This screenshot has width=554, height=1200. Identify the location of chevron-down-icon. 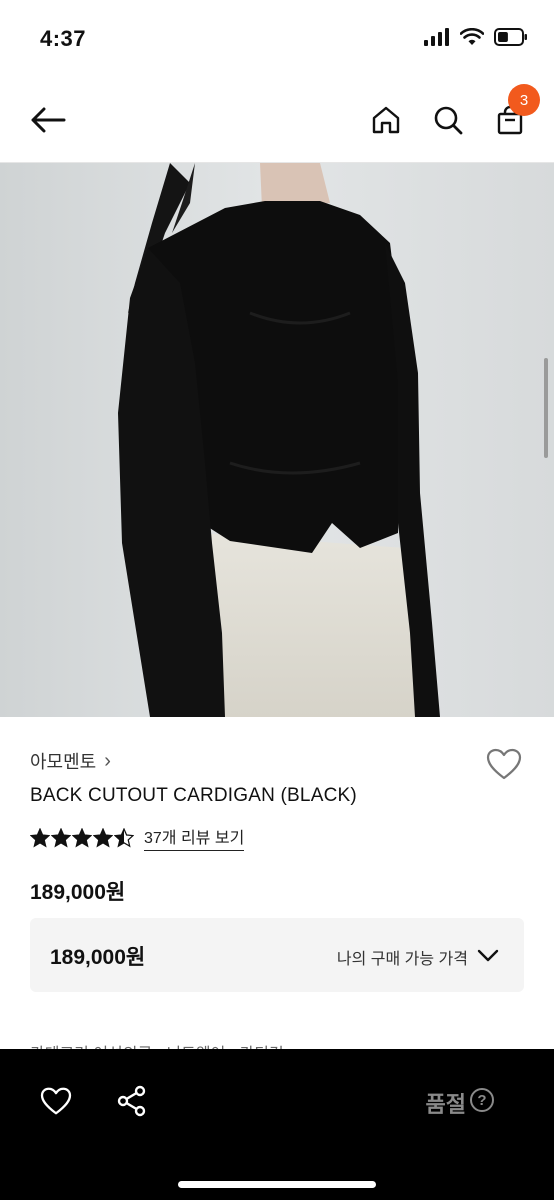
(488, 956).